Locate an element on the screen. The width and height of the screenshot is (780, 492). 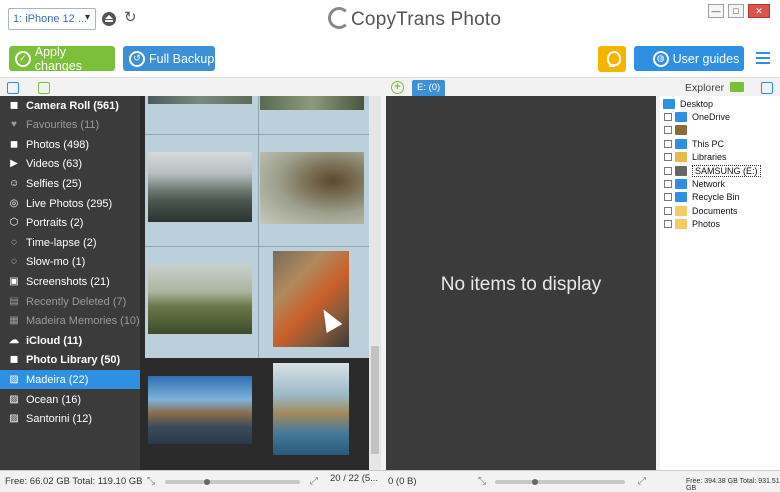
sidebar-item: ▨ Ocean (16) is located at coordinates (70, 399).